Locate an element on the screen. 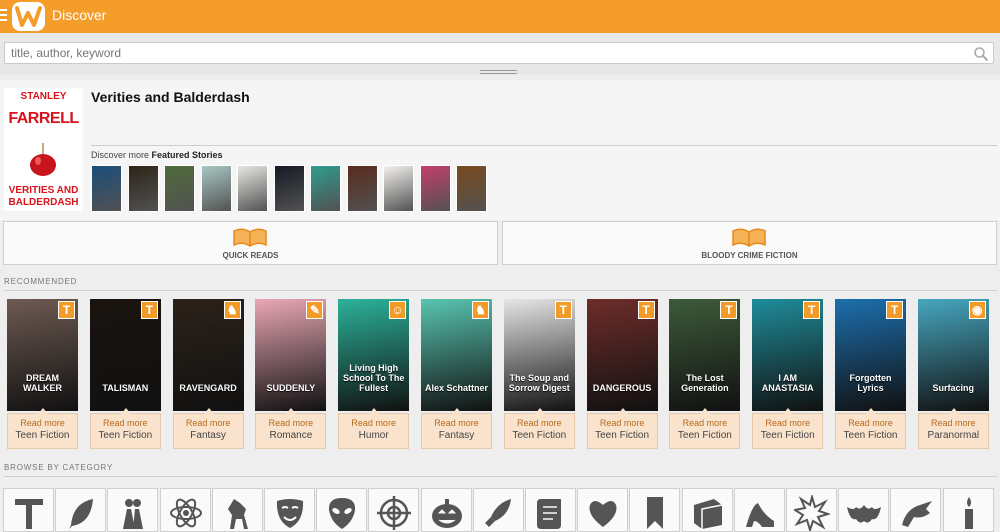 This screenshot has width=1000, height=532. read-more-button: Read more Romance is located at coordinates (291, 428).